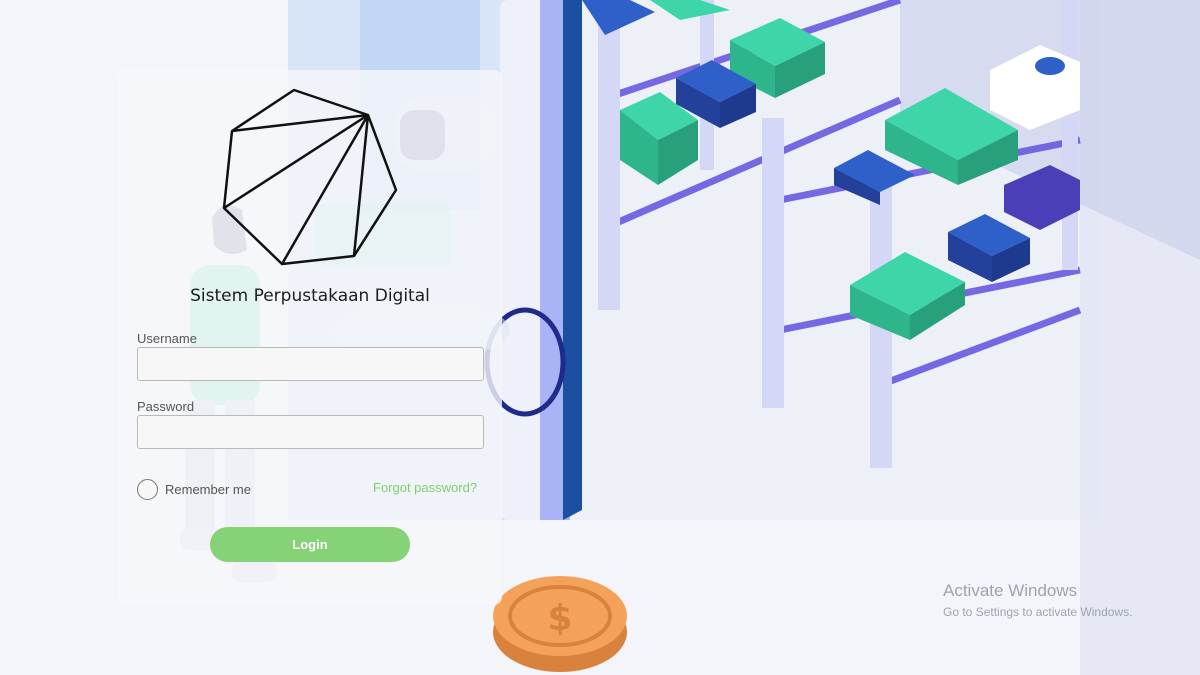 The height and width of the screenshot is (675, 1200). I want to click on heptagon-logo-icon, so click(310, 177).